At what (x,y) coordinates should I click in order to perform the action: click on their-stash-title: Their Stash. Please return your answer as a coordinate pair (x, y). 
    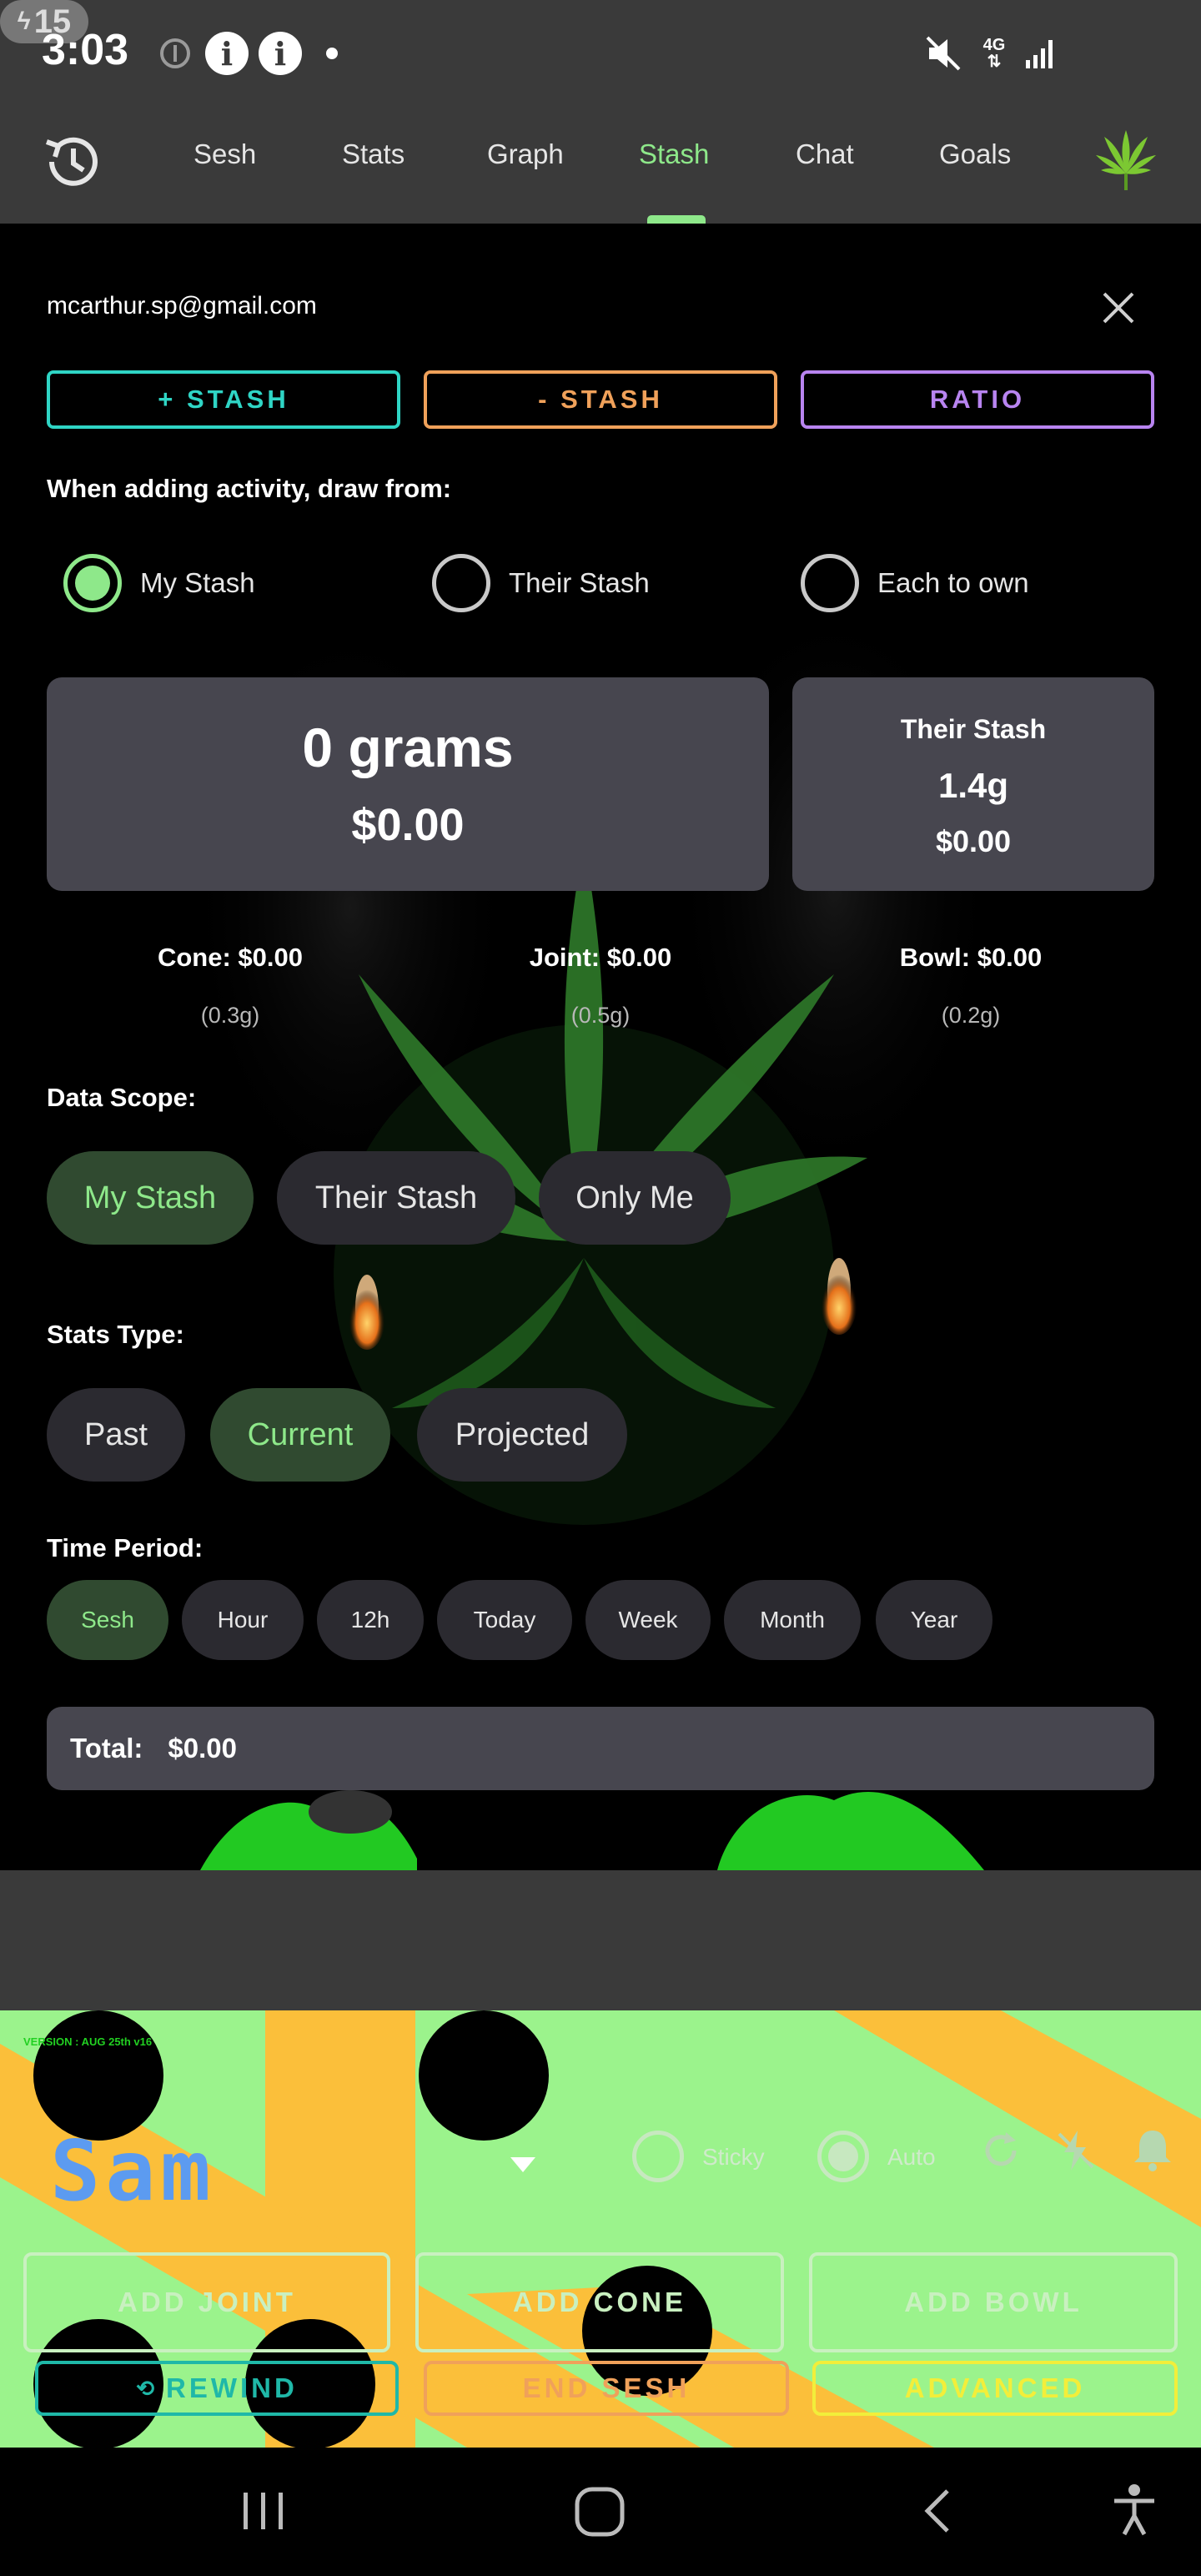
    Looking at the image, I should click on (974, 729).